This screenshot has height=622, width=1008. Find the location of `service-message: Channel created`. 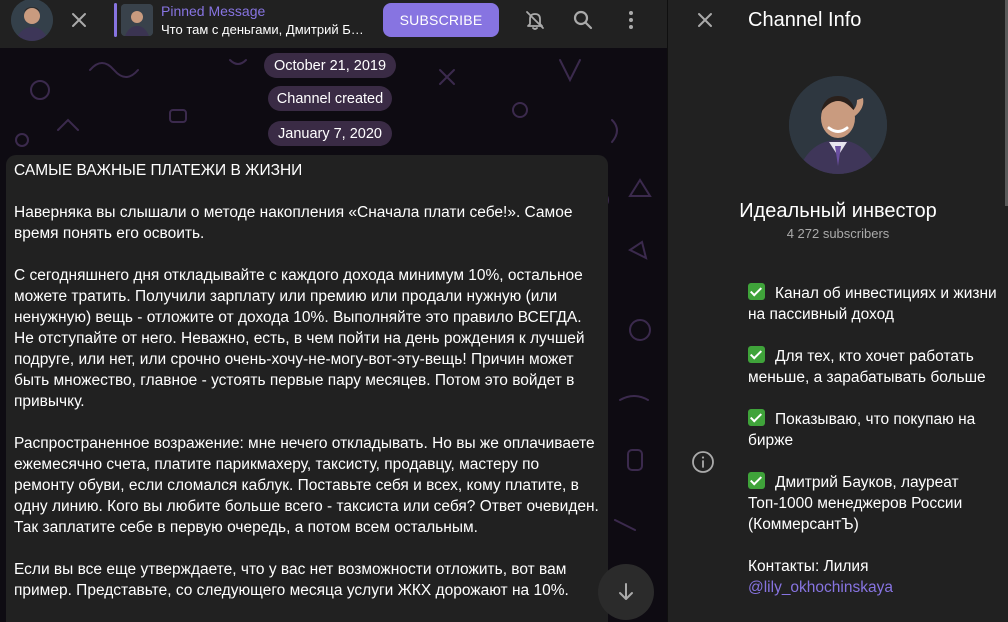

service-message: Channel created is located at coordinates (330, 98).